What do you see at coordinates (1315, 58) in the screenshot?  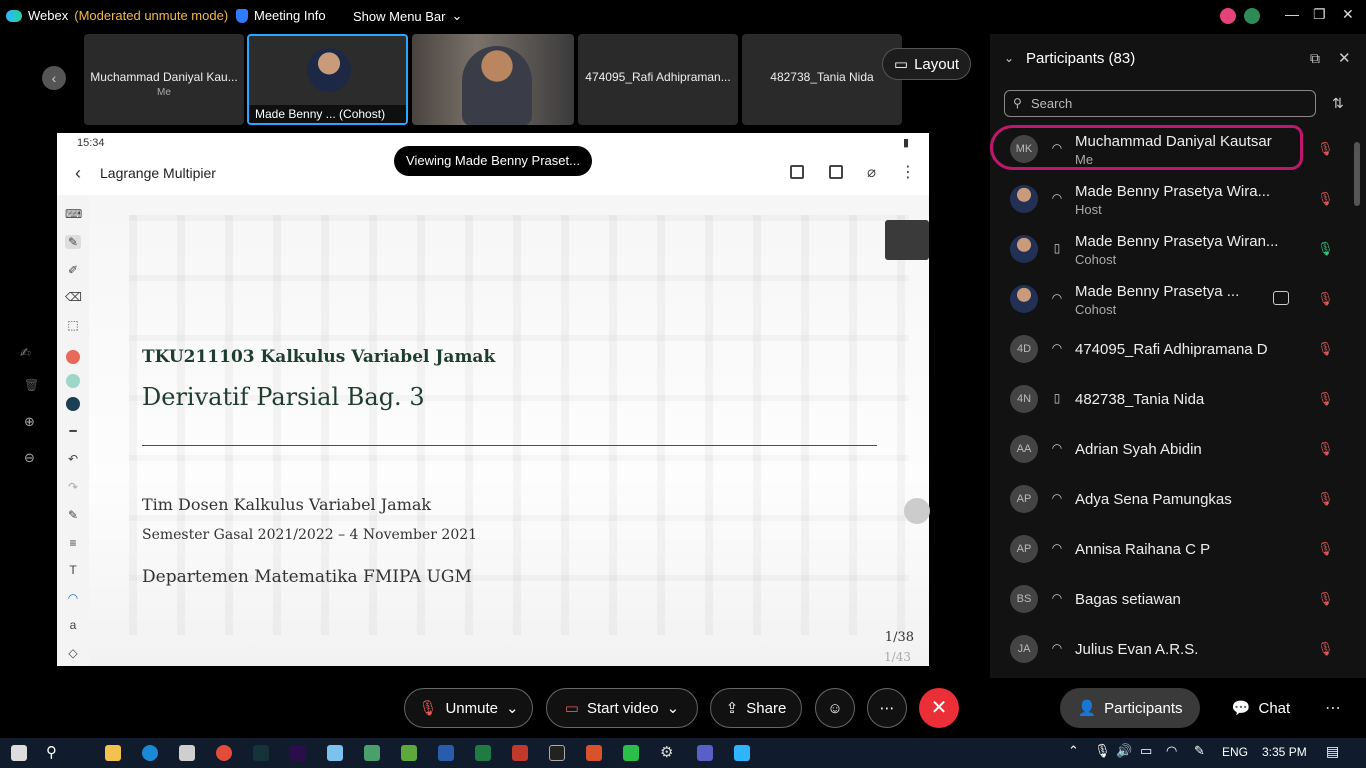 I see `popout-icon: ⧉` at bounding box center [1315, 58].